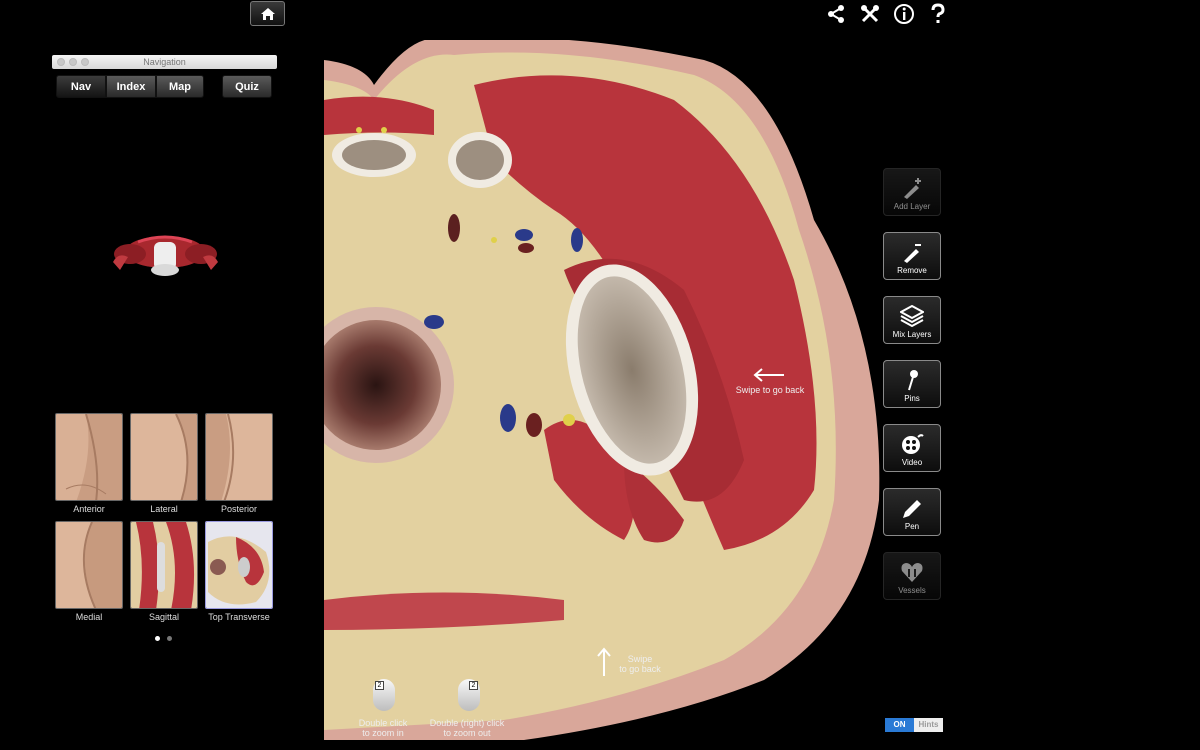 The image size is (1200, 750). Describe the element at coordinates (89, 617) in the screenshot. I see `view-label: Medial` at that location.